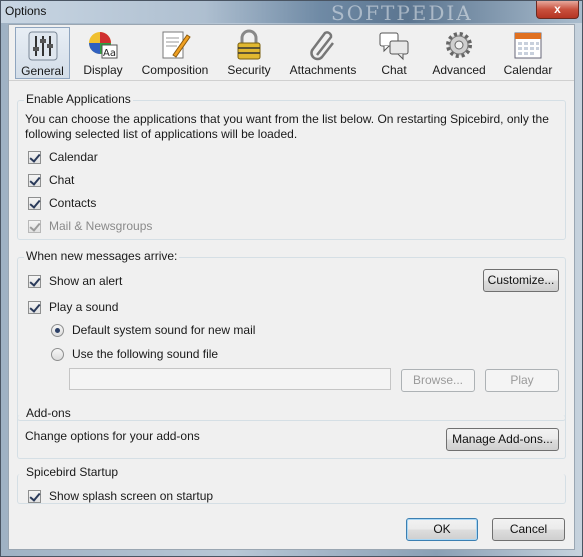 The image size is (583, 557). I want to click on tab-calendar-label: Calendar, so click(528, 70).